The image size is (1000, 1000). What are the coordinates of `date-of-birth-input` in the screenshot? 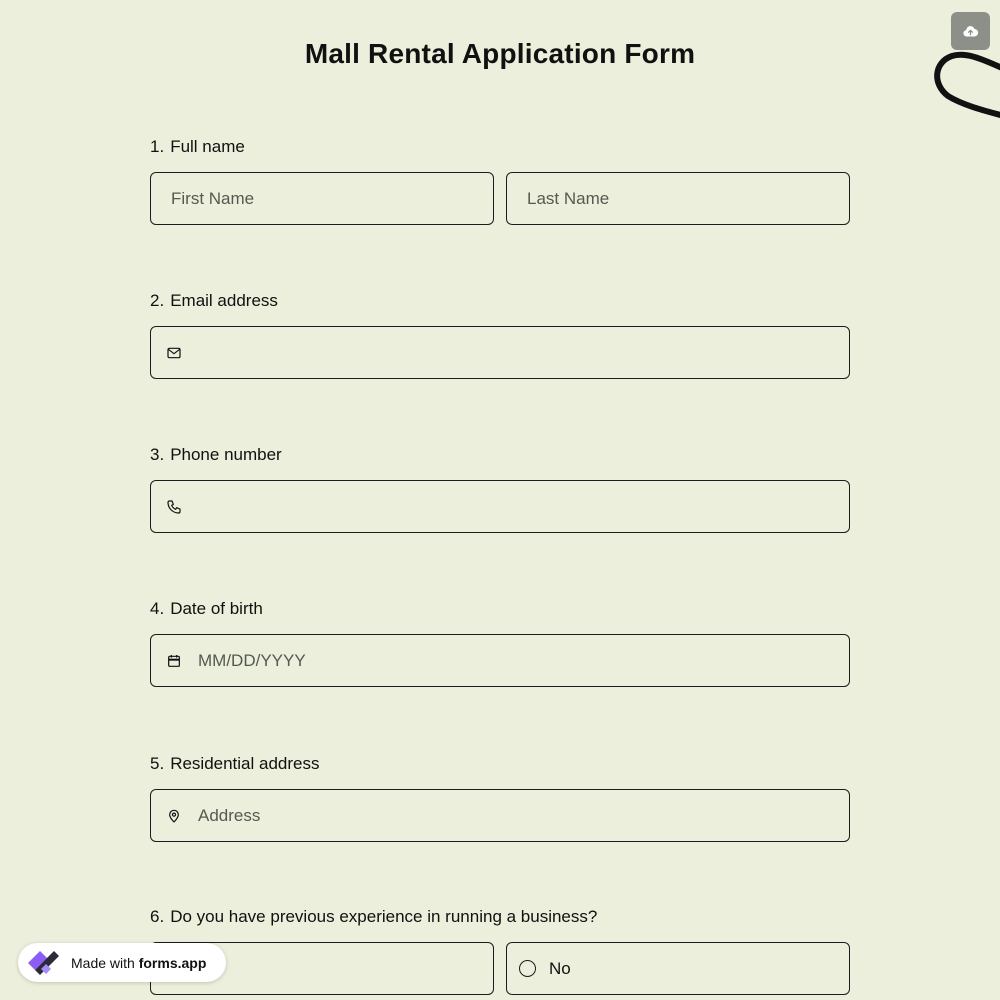 It's located at (500, 660).